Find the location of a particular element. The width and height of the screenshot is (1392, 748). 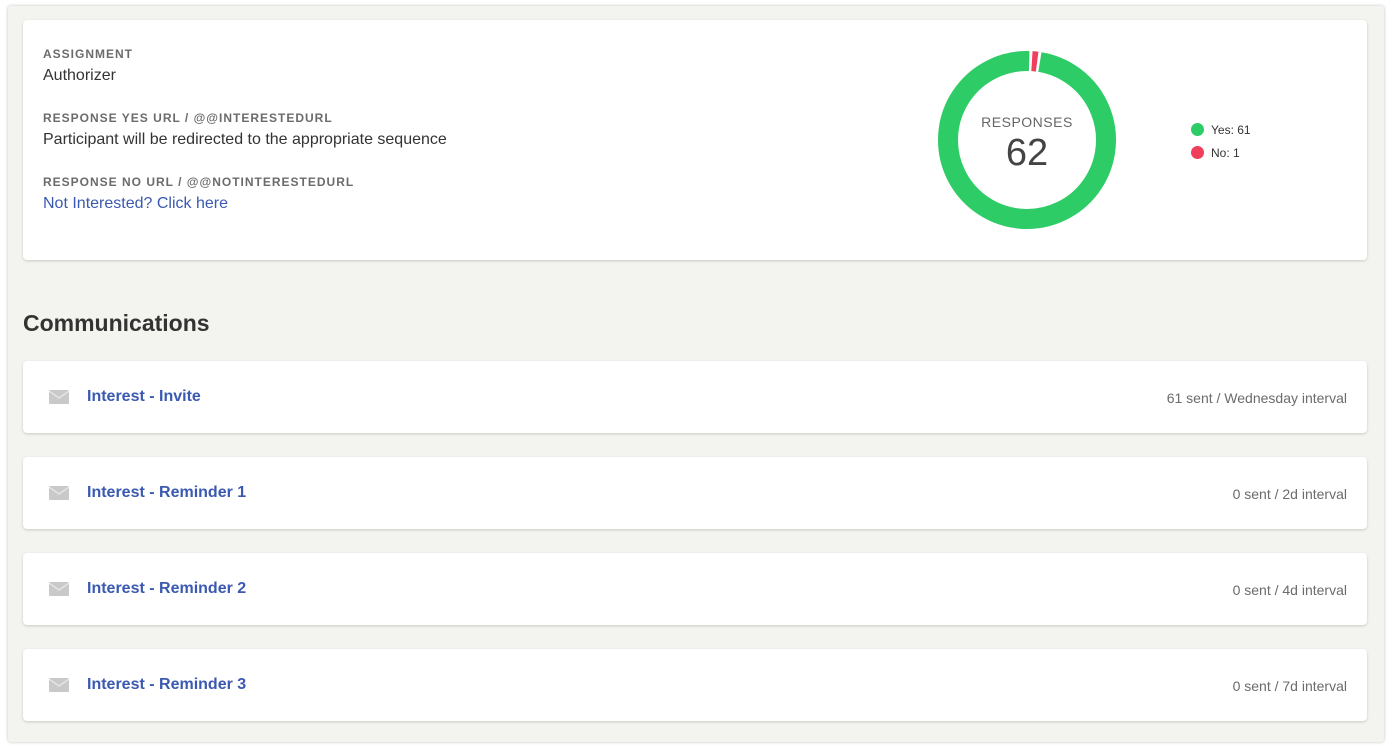

chart-legend: Yes: 61 No: 1 is located at coordinates (1221, 141).